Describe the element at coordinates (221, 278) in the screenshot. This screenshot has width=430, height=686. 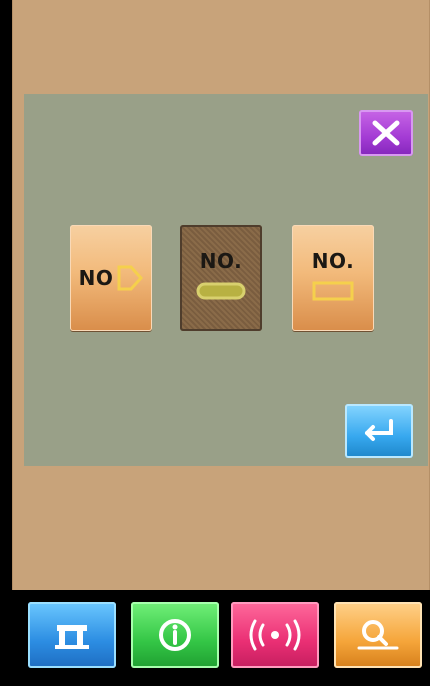
I see `pattern-button-2: NO.` at that location.